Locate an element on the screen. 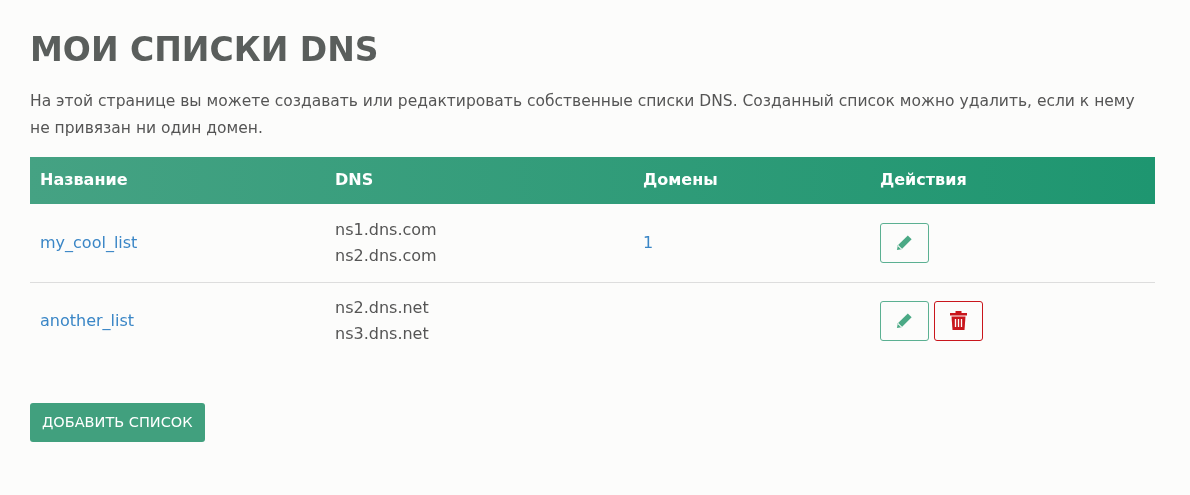 The image size is (1190, 495). add-list-button: ДОБАВИТЬ СПИСОК is located at coordinates (117, 422).